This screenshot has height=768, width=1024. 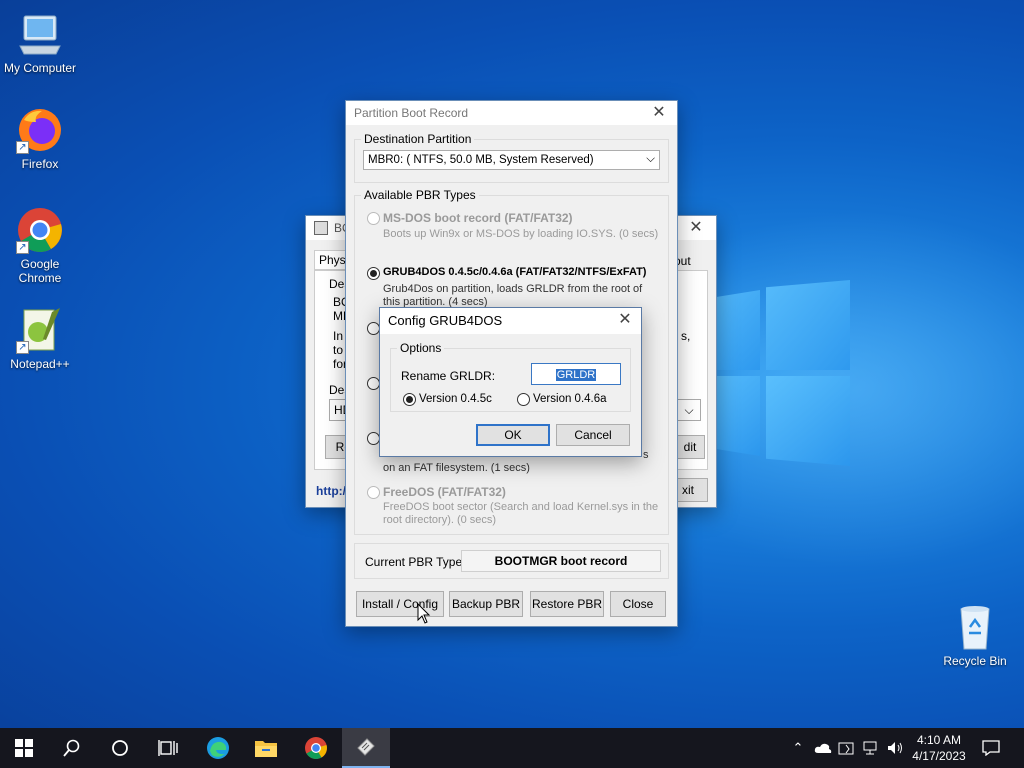 I want to click on desktop-icon-my-computer: My Computer, so click(x=40, y=42).